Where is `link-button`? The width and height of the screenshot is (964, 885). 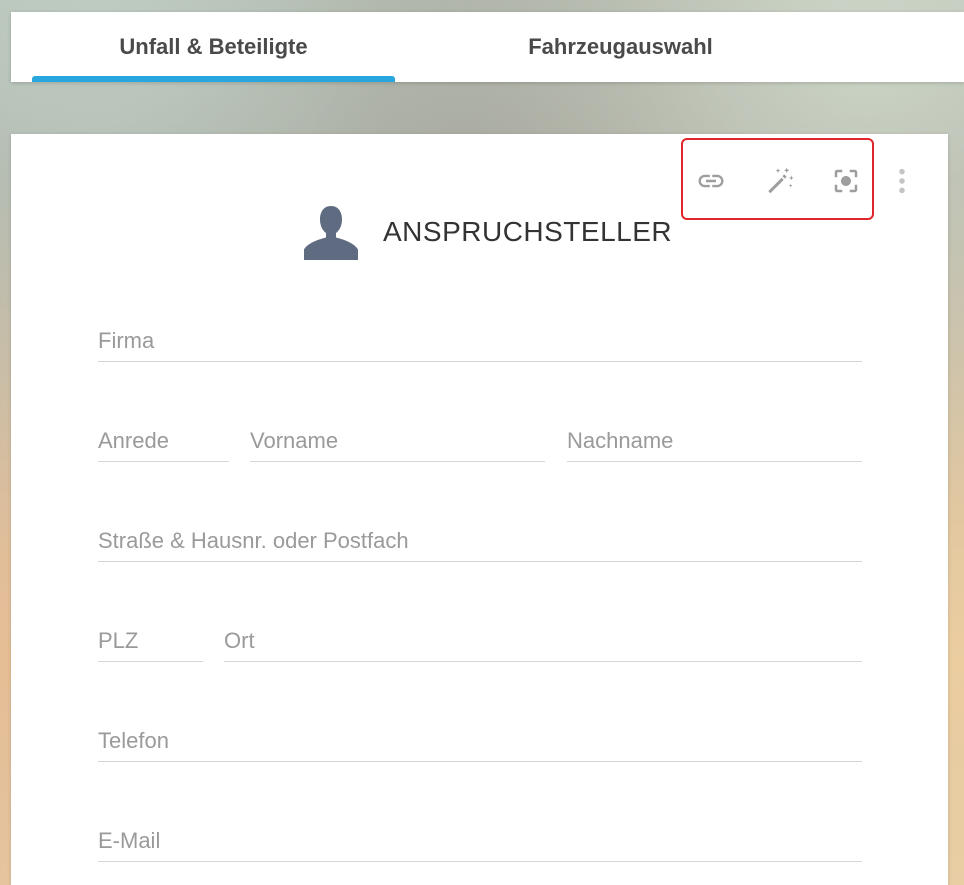
link-button is located at coordinates (711, 181).